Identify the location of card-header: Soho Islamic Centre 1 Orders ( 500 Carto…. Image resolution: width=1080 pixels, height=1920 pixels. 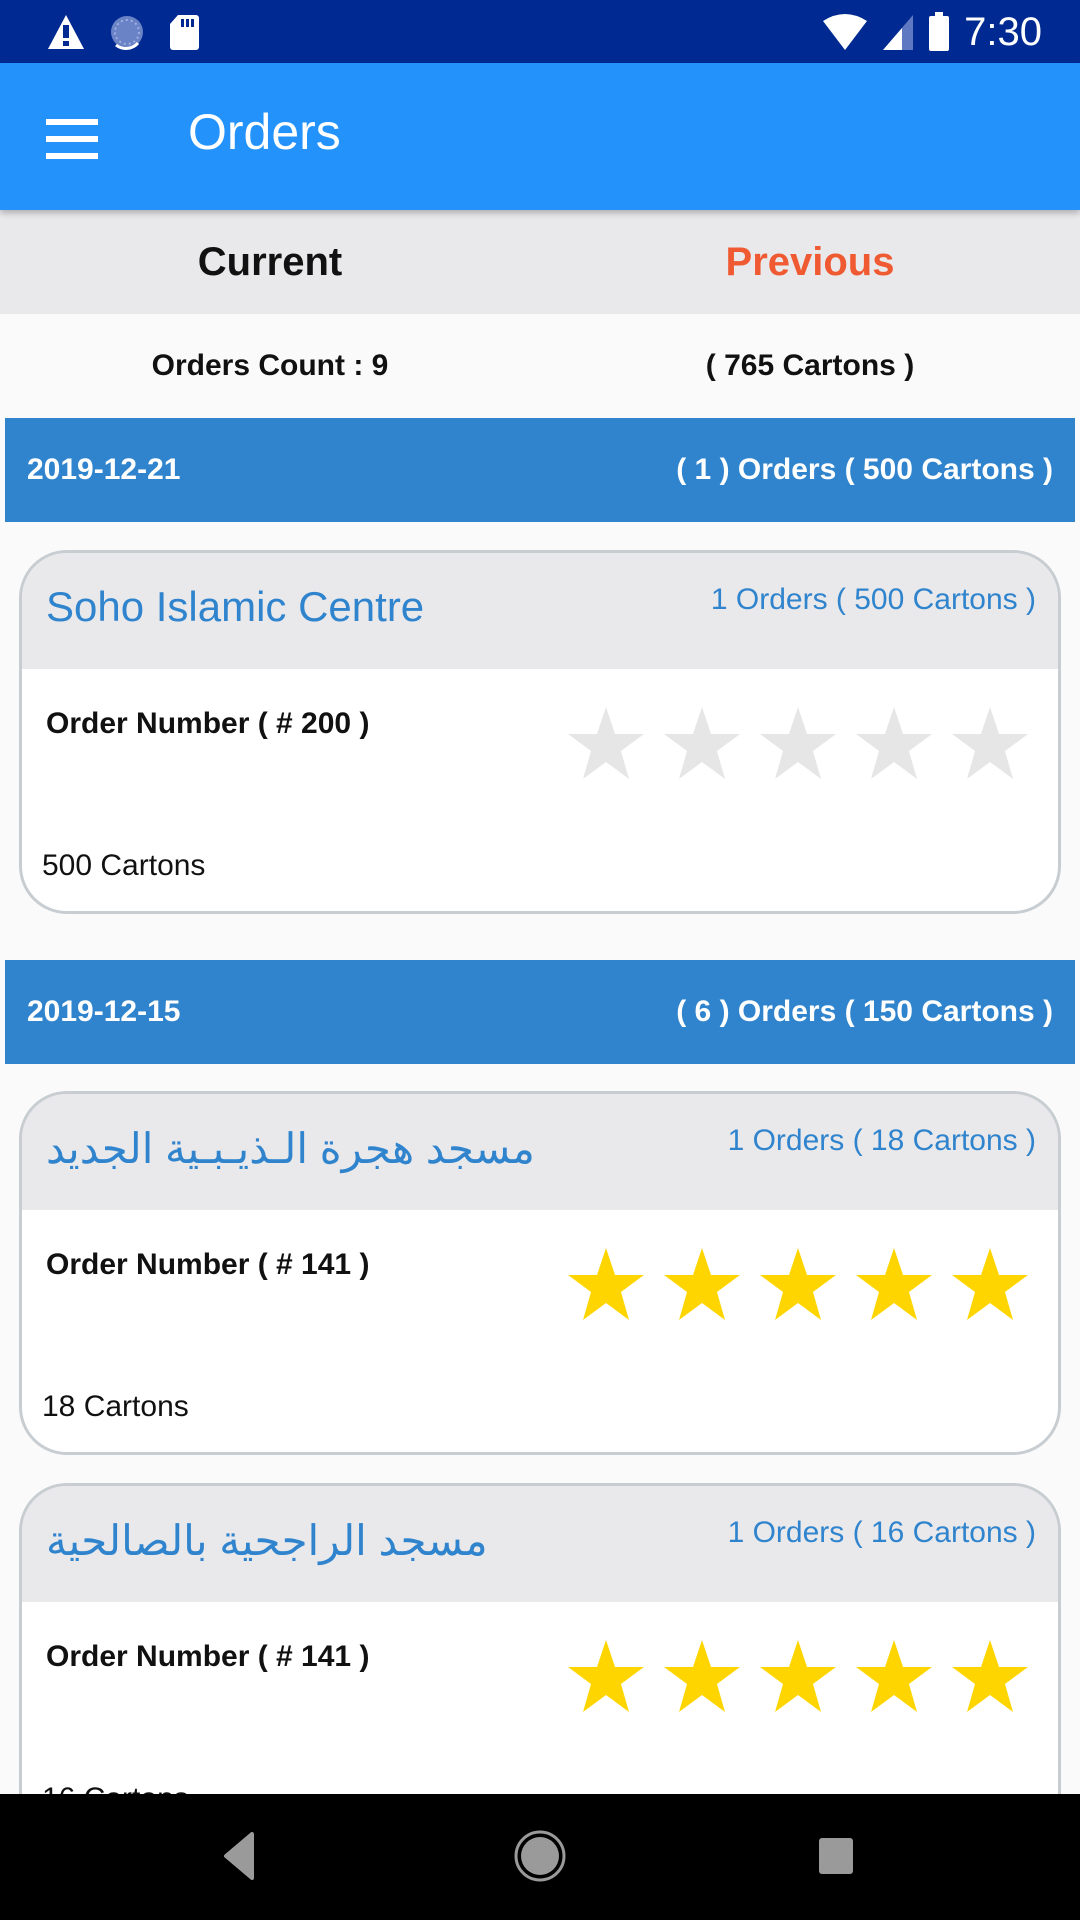
(540, 611).